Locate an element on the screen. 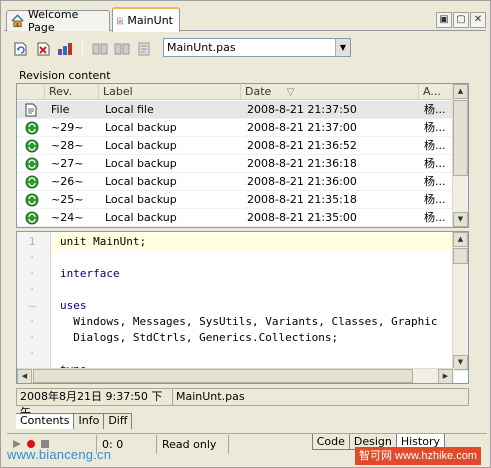 The image size is (491, 468). file-select: MainUnt.pas ▼ is located at coordinates (257, 47).